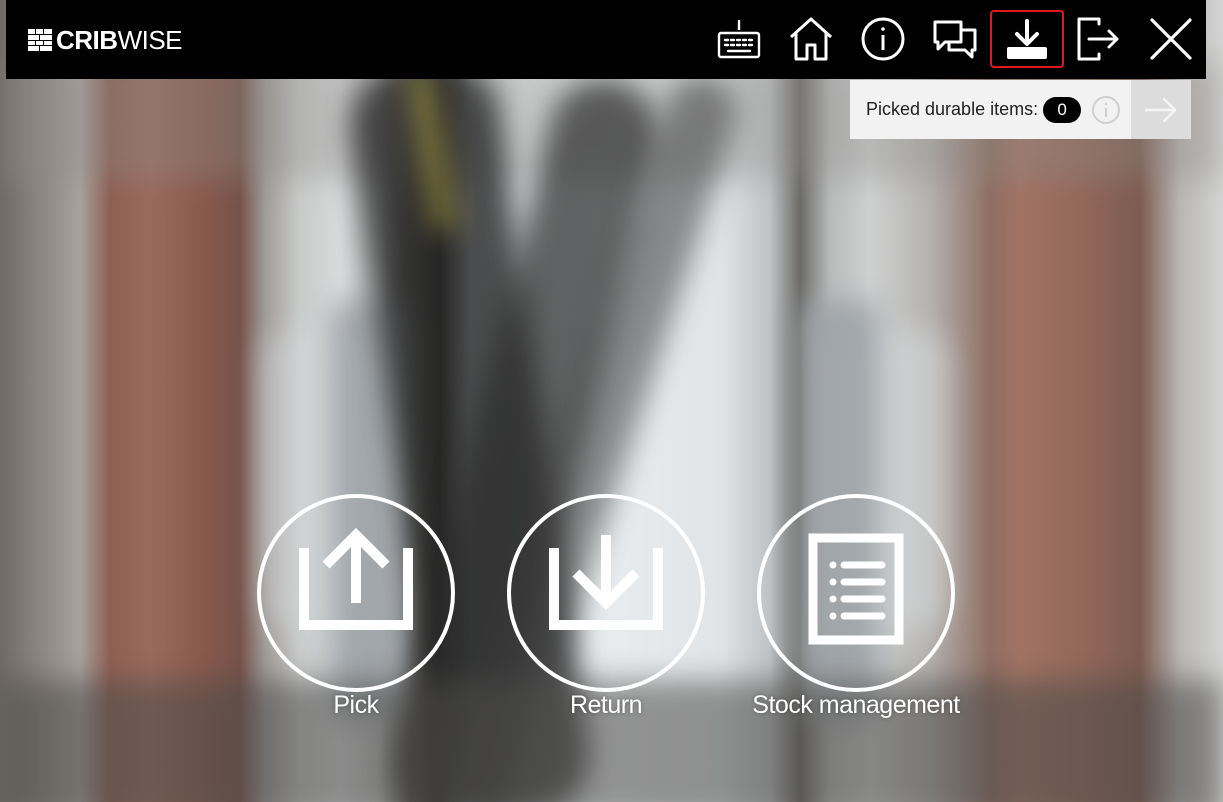  I want to click on pick-action: Pick, so click(356, 613).